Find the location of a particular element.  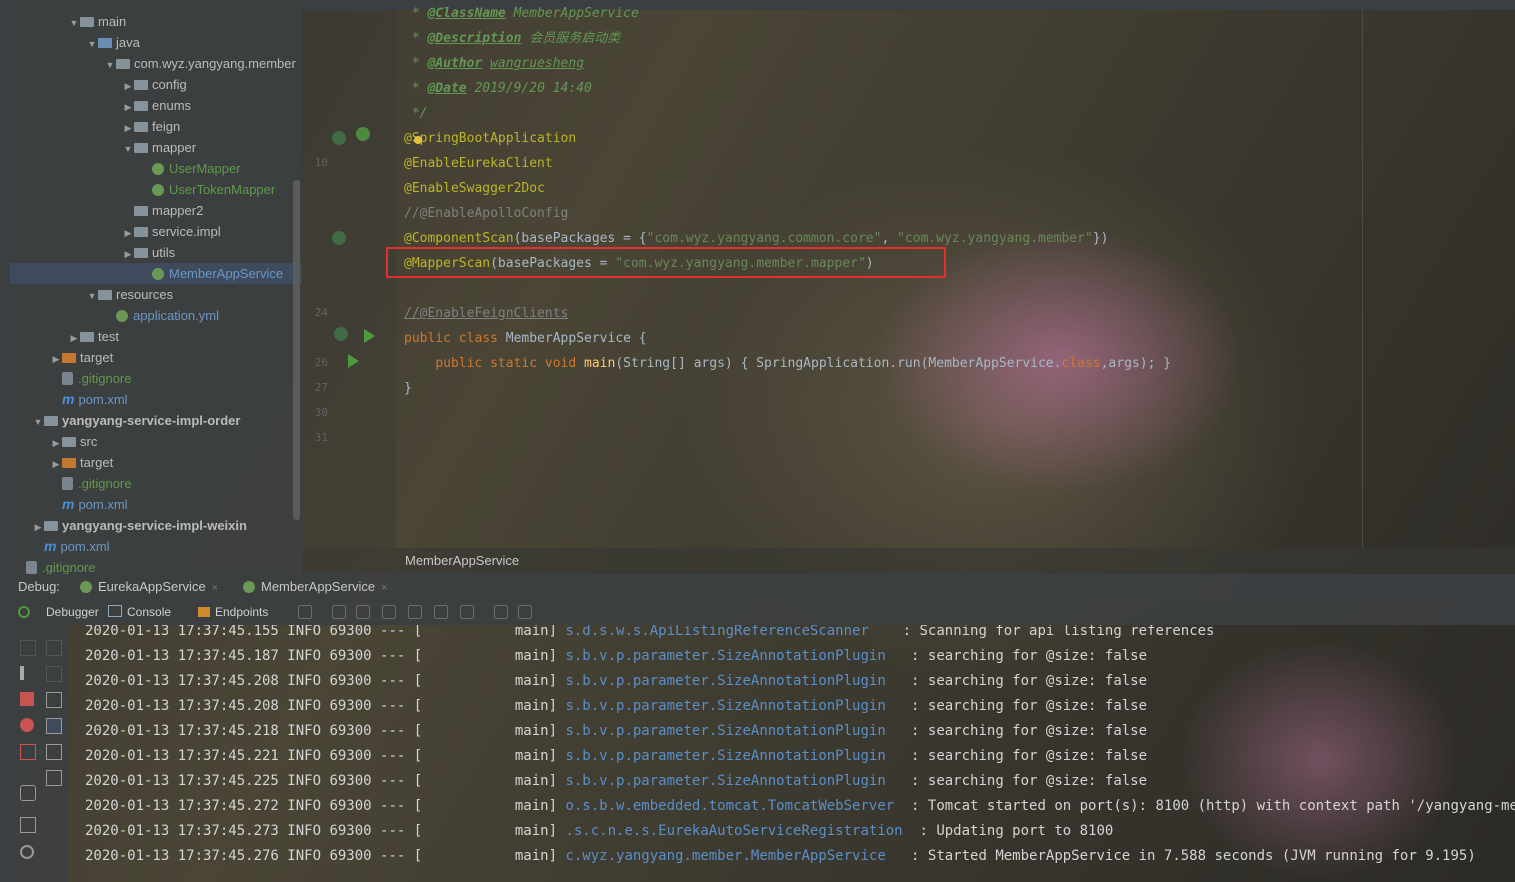

tree-item: ▶ yangyang-service-impl-weixin is located at coordinates (156, 525).